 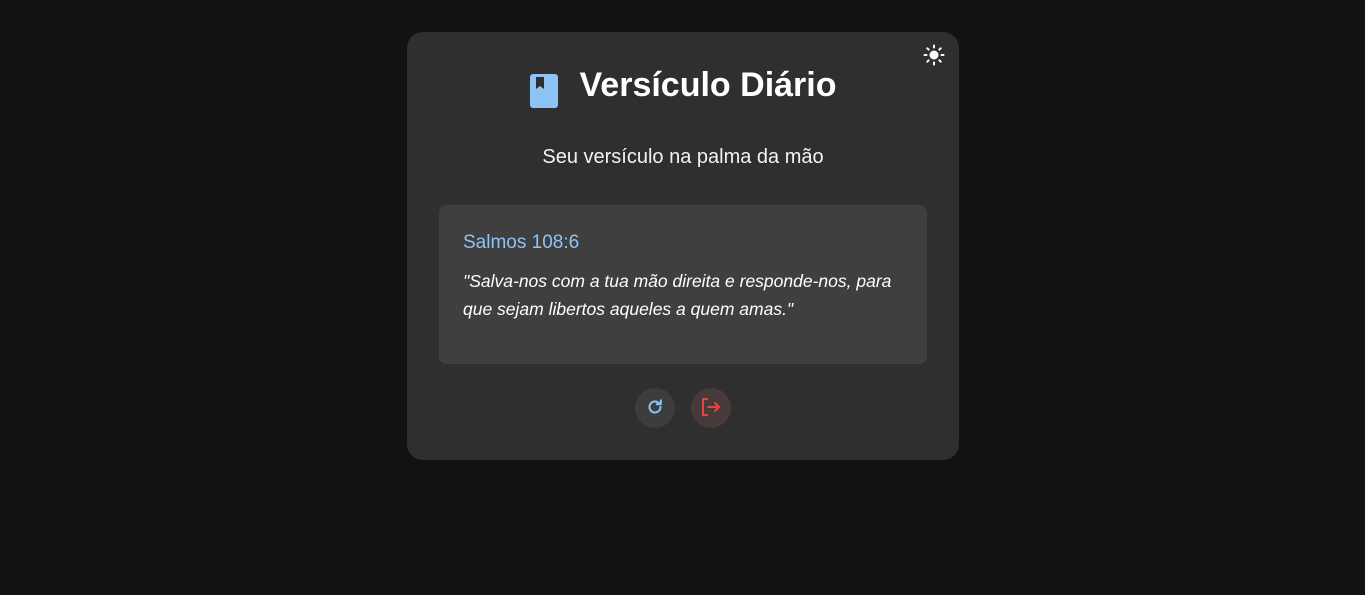 I want to click on header: Versículo Diário, so click(x=683, y=85).